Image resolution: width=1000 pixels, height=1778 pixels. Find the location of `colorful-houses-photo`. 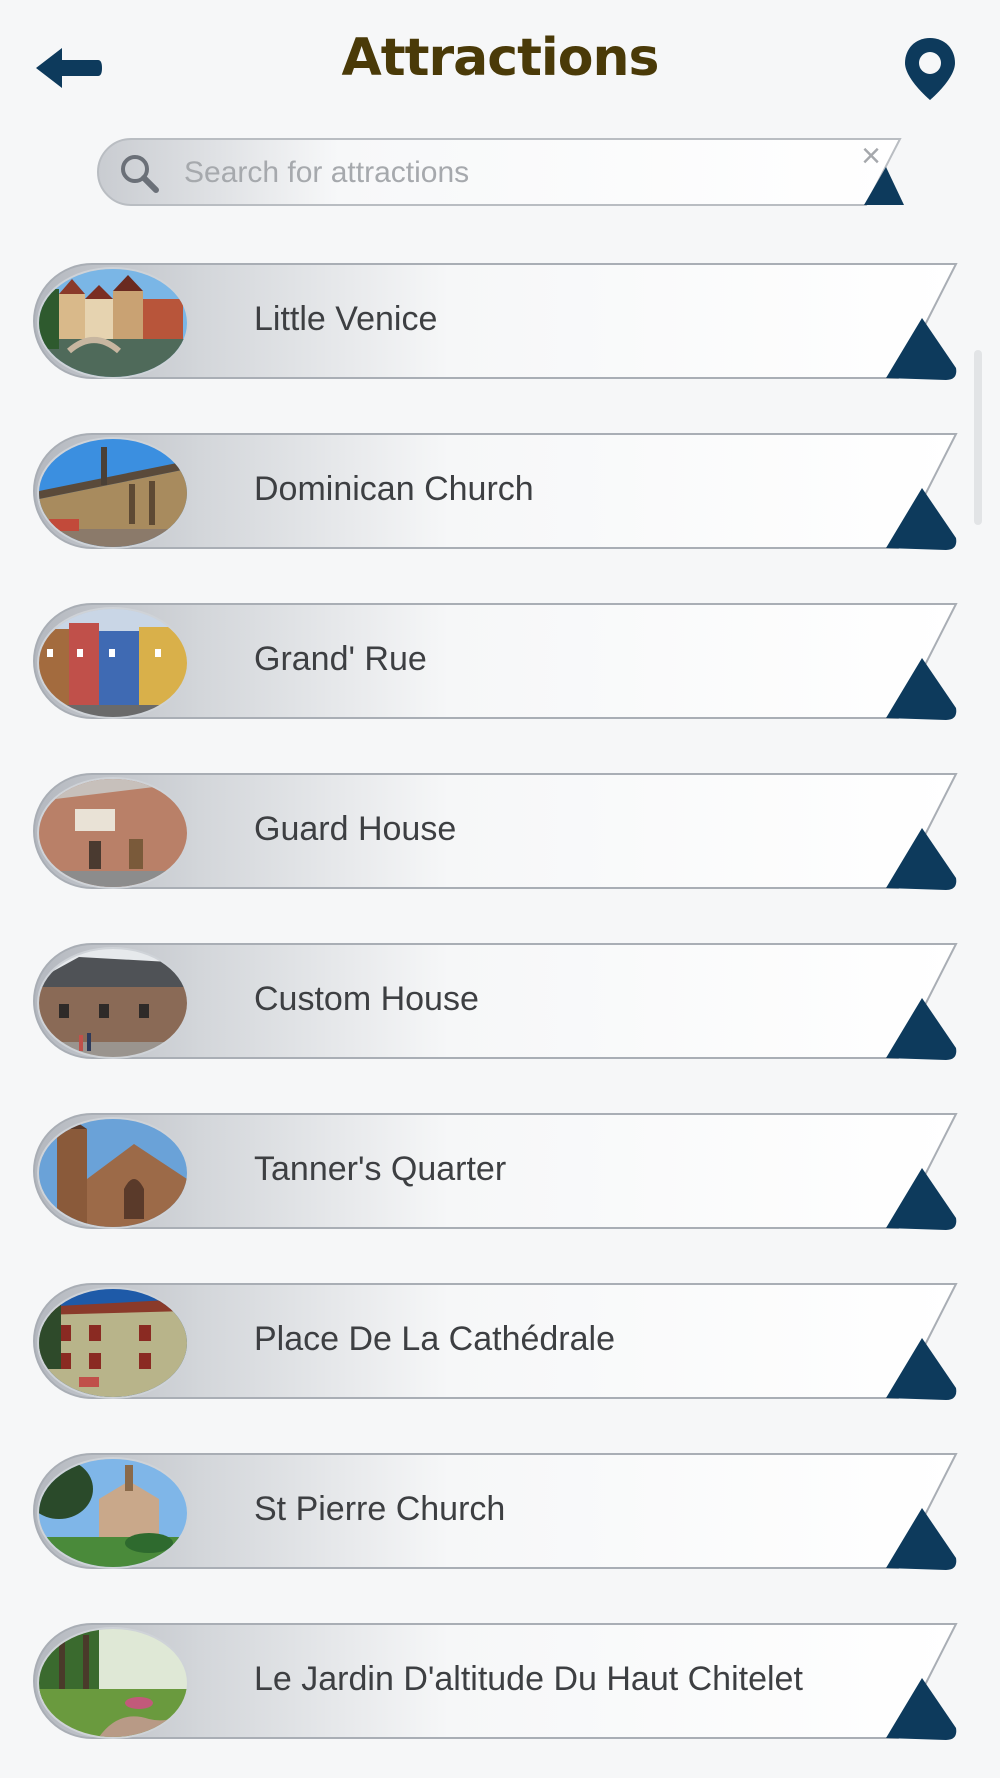

colorful-houses-photo is located at coordinates (113, 663).